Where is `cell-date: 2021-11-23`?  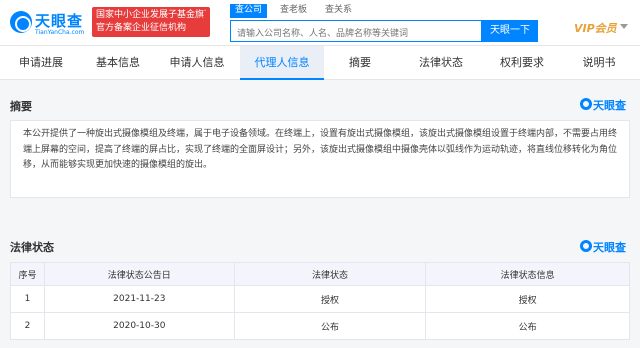
cell-date: 2021-11-23 is located at coordinates (139, 299).